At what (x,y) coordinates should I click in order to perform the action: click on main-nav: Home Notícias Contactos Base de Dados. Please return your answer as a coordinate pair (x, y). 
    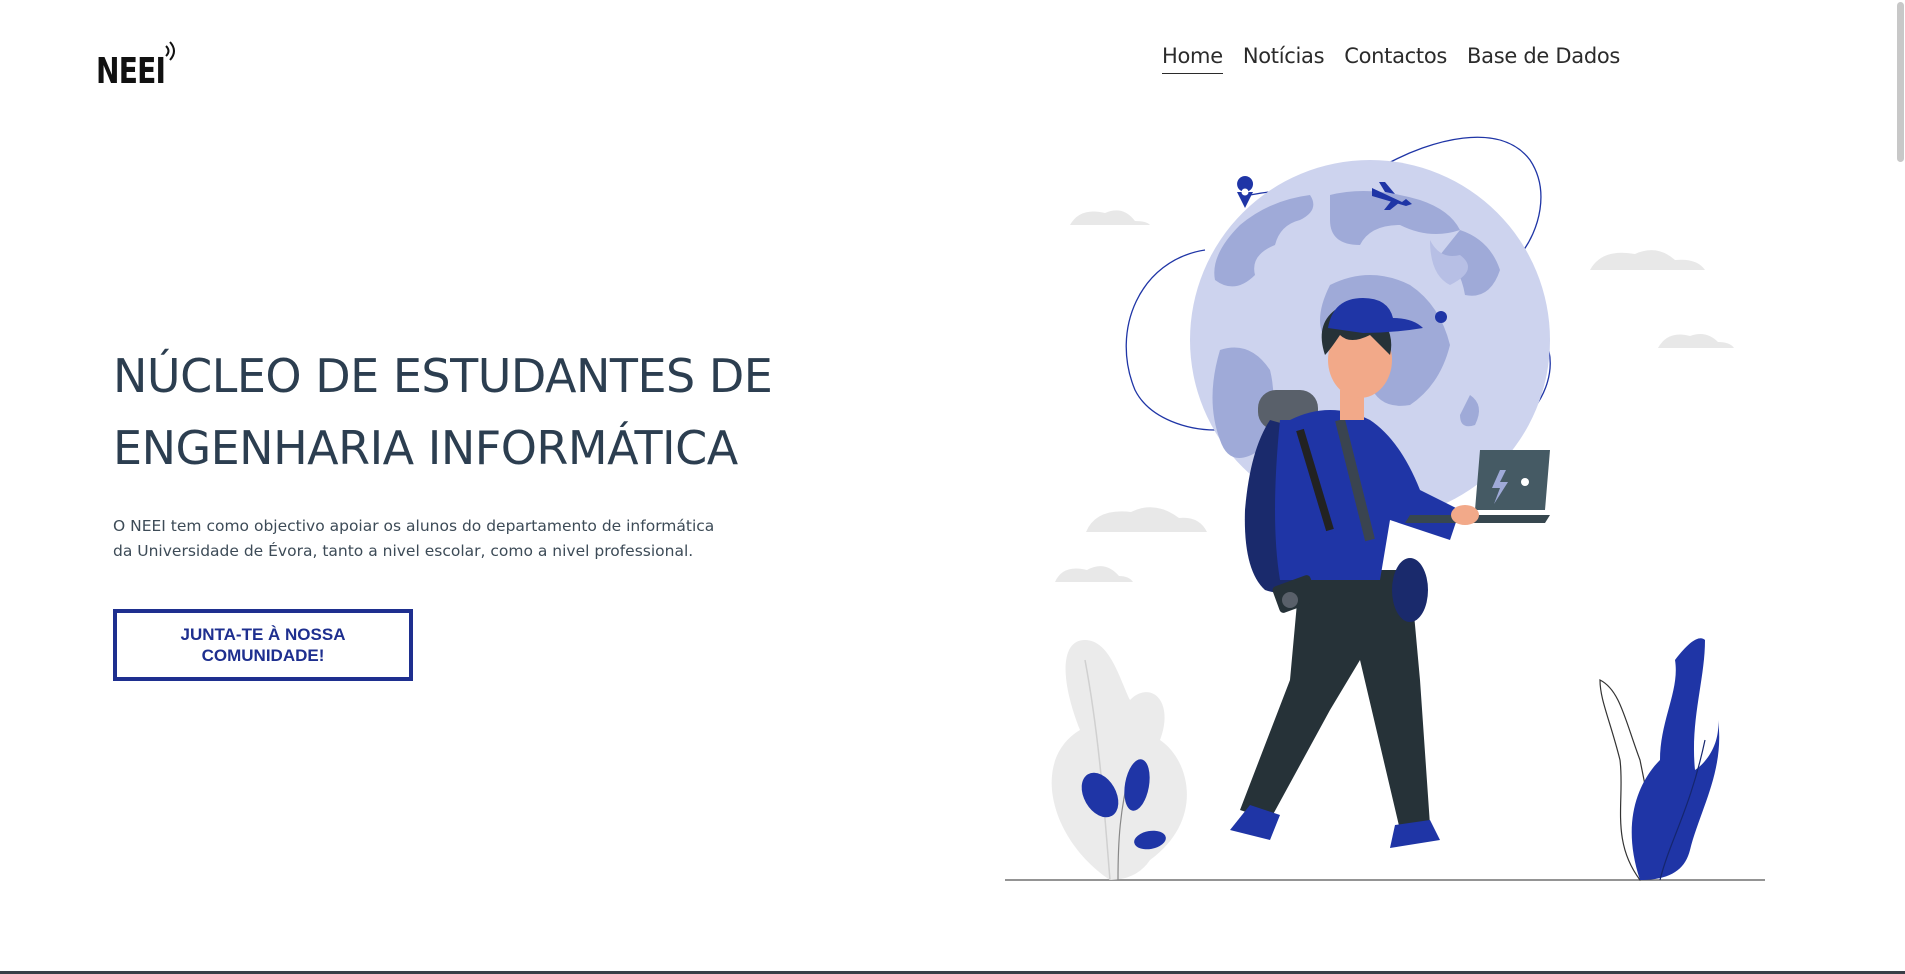
    Looking at the image, I should click on (1391, 59).